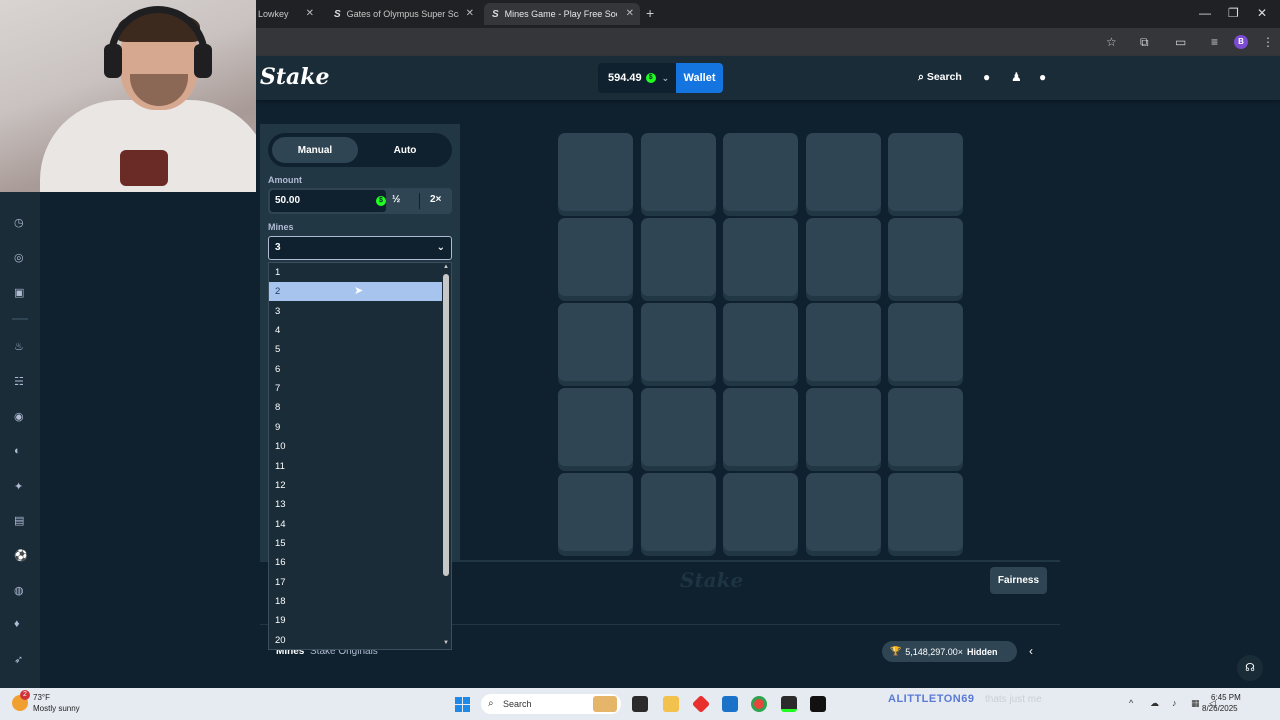 The height and width of the screenshot is (720, 1280). What do you see at coordinates (295, 77) in the screenshot?
I see `stake-logo: Stake` at bounding box center [295, 77].